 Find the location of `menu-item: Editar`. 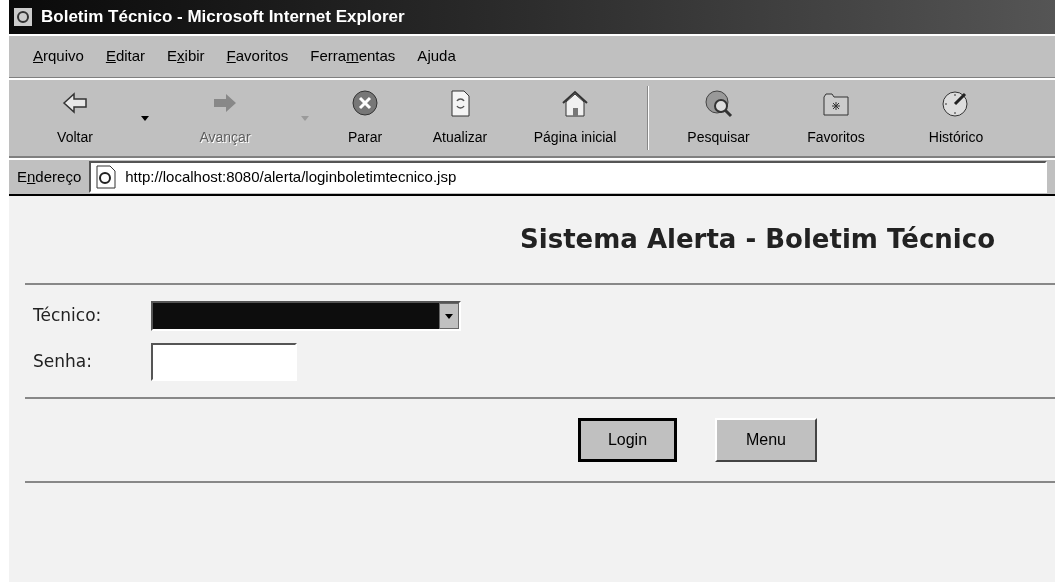

menu-item: Editar is located at coordinates (125, 56).